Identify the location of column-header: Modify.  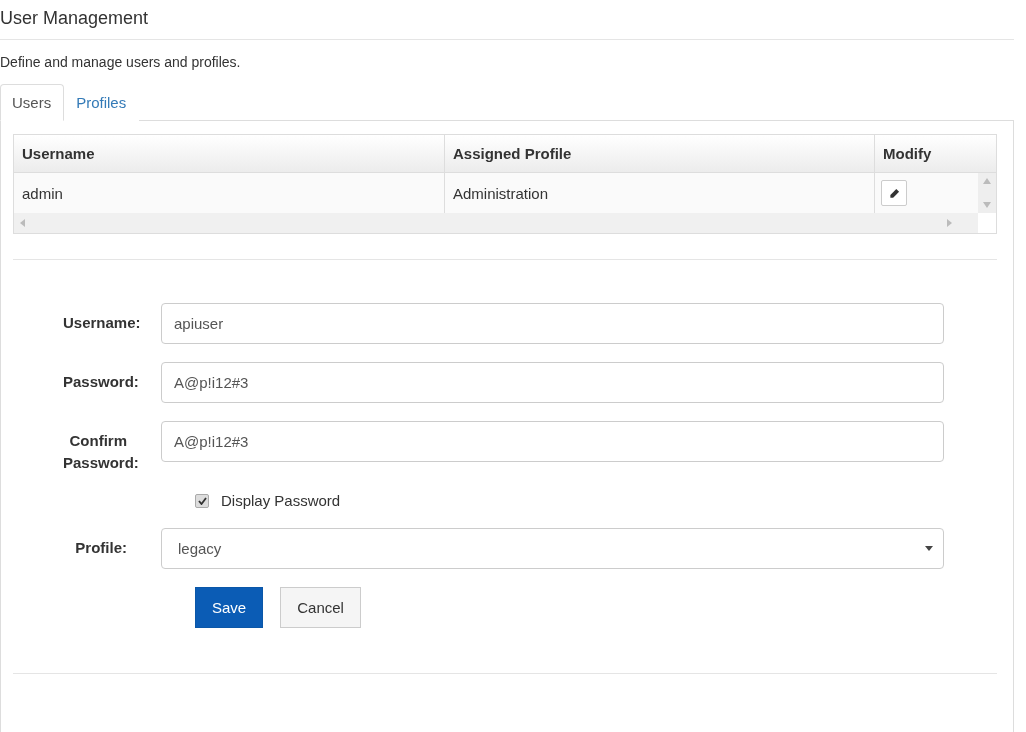
(935, 154).